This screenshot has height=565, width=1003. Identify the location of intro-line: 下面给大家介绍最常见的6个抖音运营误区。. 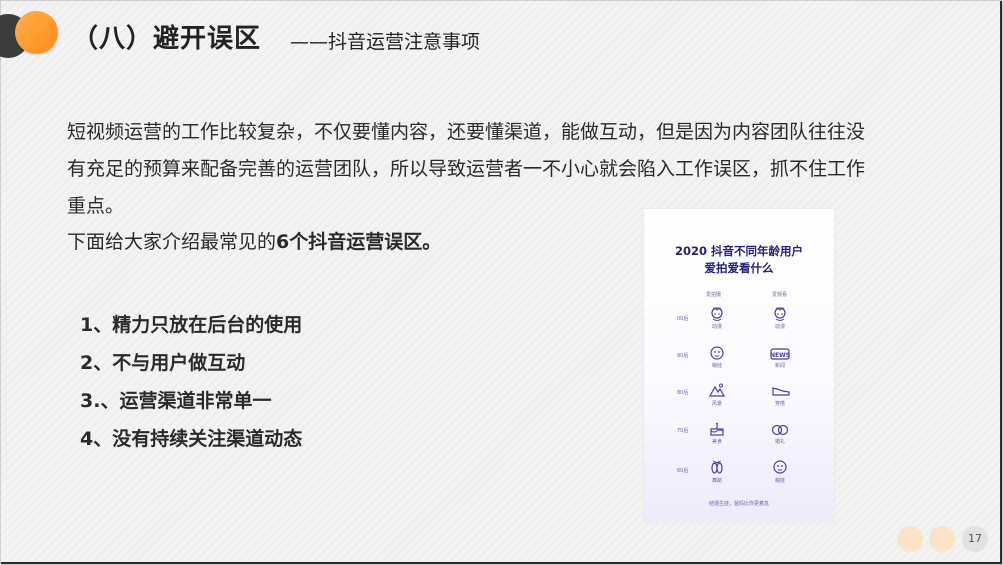
(254, 242).